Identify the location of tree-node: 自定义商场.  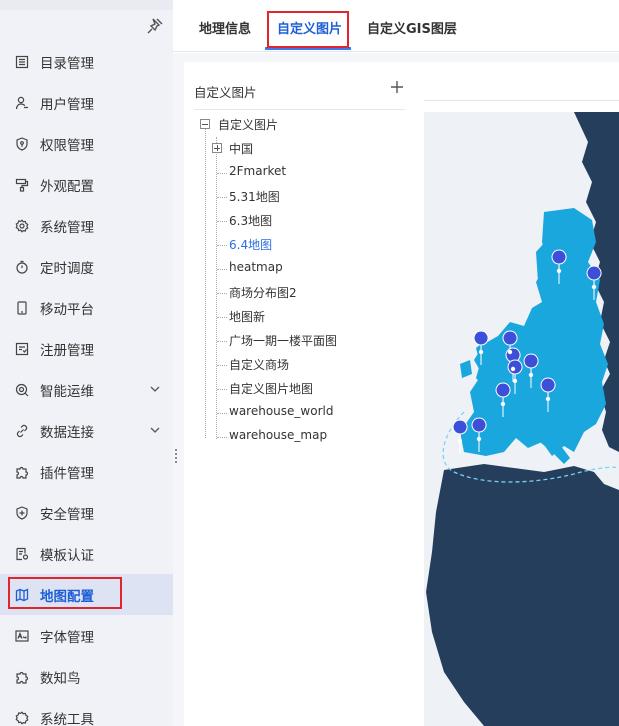
(259, 364).